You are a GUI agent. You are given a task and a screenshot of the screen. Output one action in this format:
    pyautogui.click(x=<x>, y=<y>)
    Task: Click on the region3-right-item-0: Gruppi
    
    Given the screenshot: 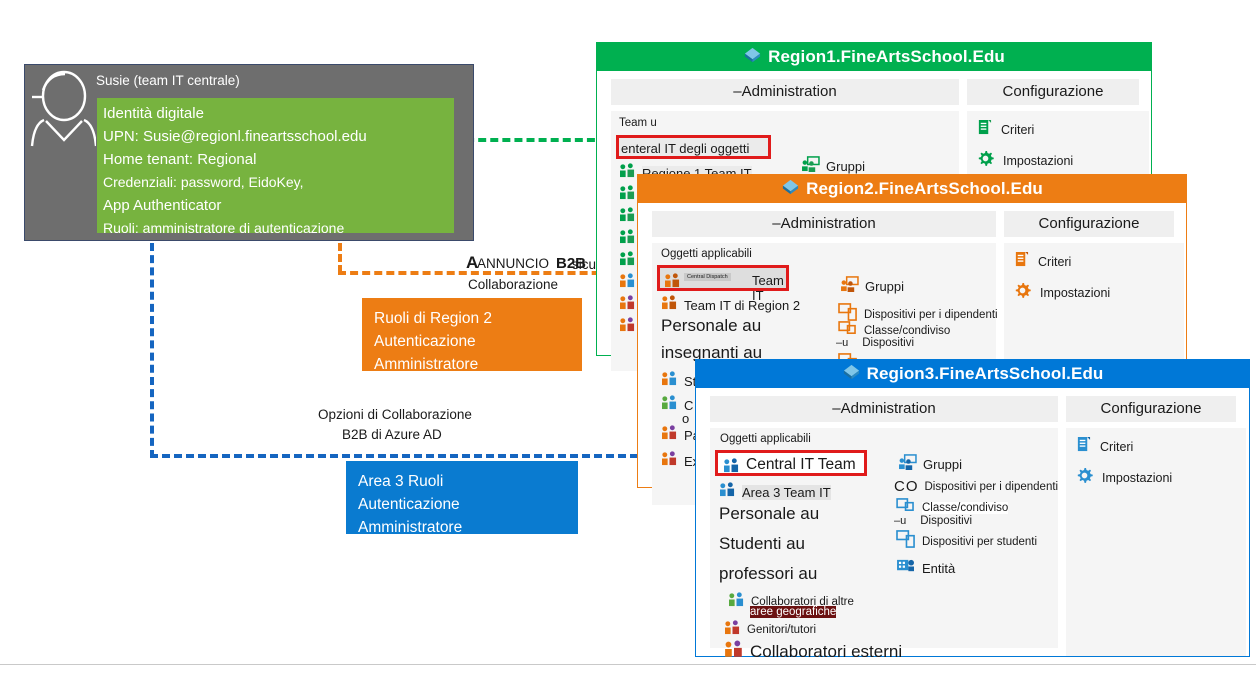 What is the action you would take?
    pyautogui.click(x=930, y=464)
    